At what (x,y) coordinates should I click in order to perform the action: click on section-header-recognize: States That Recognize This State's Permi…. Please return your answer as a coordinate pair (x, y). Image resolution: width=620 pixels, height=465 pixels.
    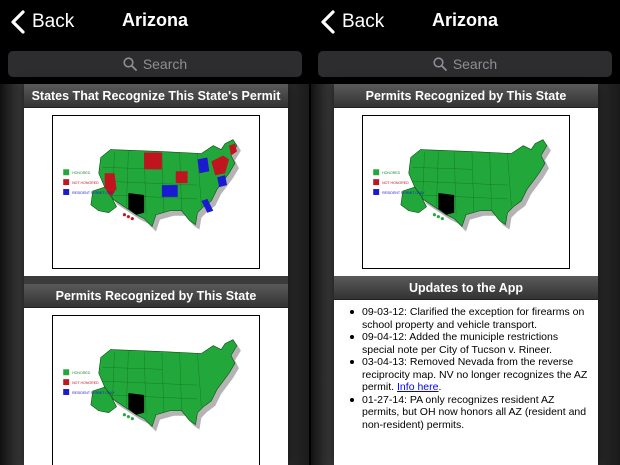
    Looking at the image, I should click on (156, 96).